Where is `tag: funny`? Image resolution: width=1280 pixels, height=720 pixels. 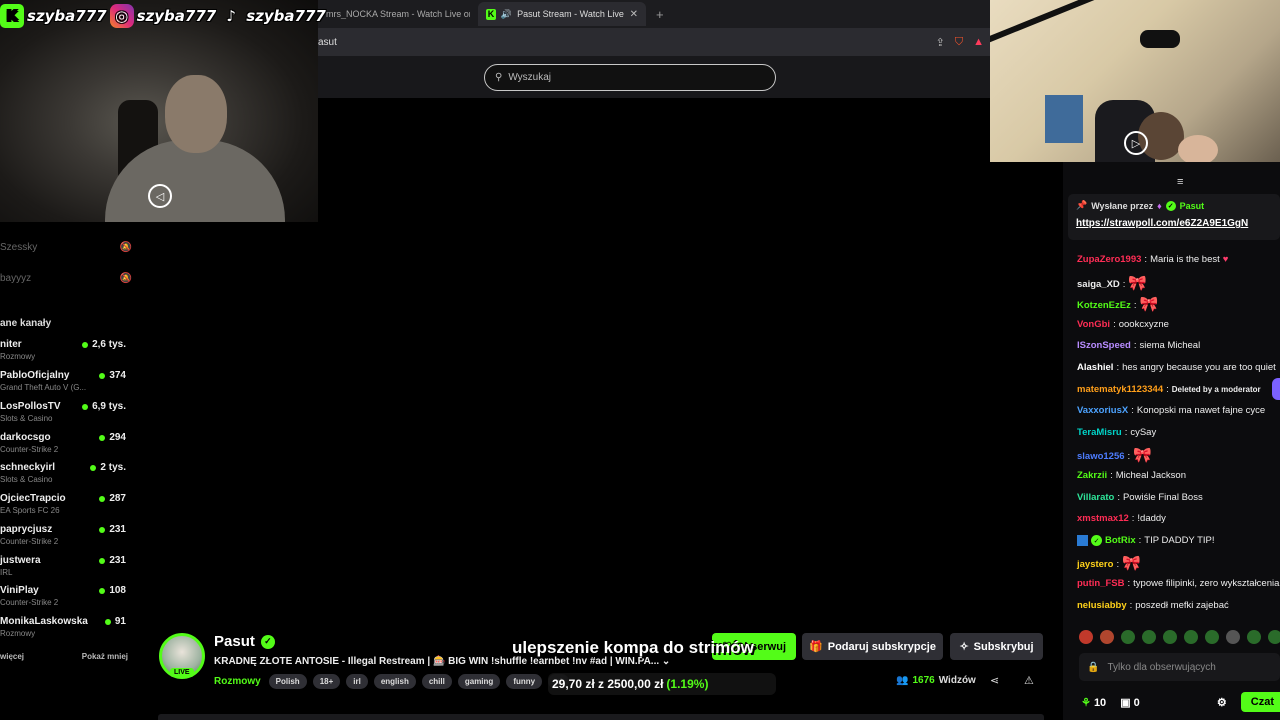
tag: funny is located at coordinates (524, 681).